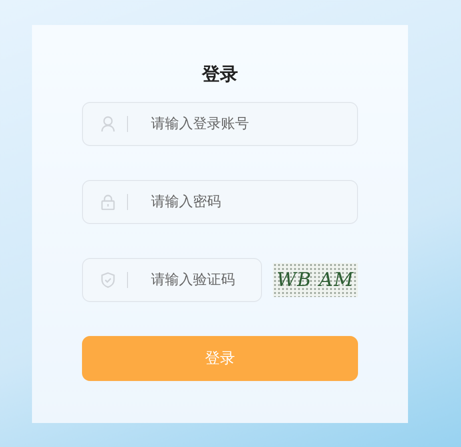 Image resolution: width=461 pixels, height=447 pixels. What do you see at coordinates (108, 280) in the screenshot?
I see `shield-check-icon` at bounding box center [108, 280].